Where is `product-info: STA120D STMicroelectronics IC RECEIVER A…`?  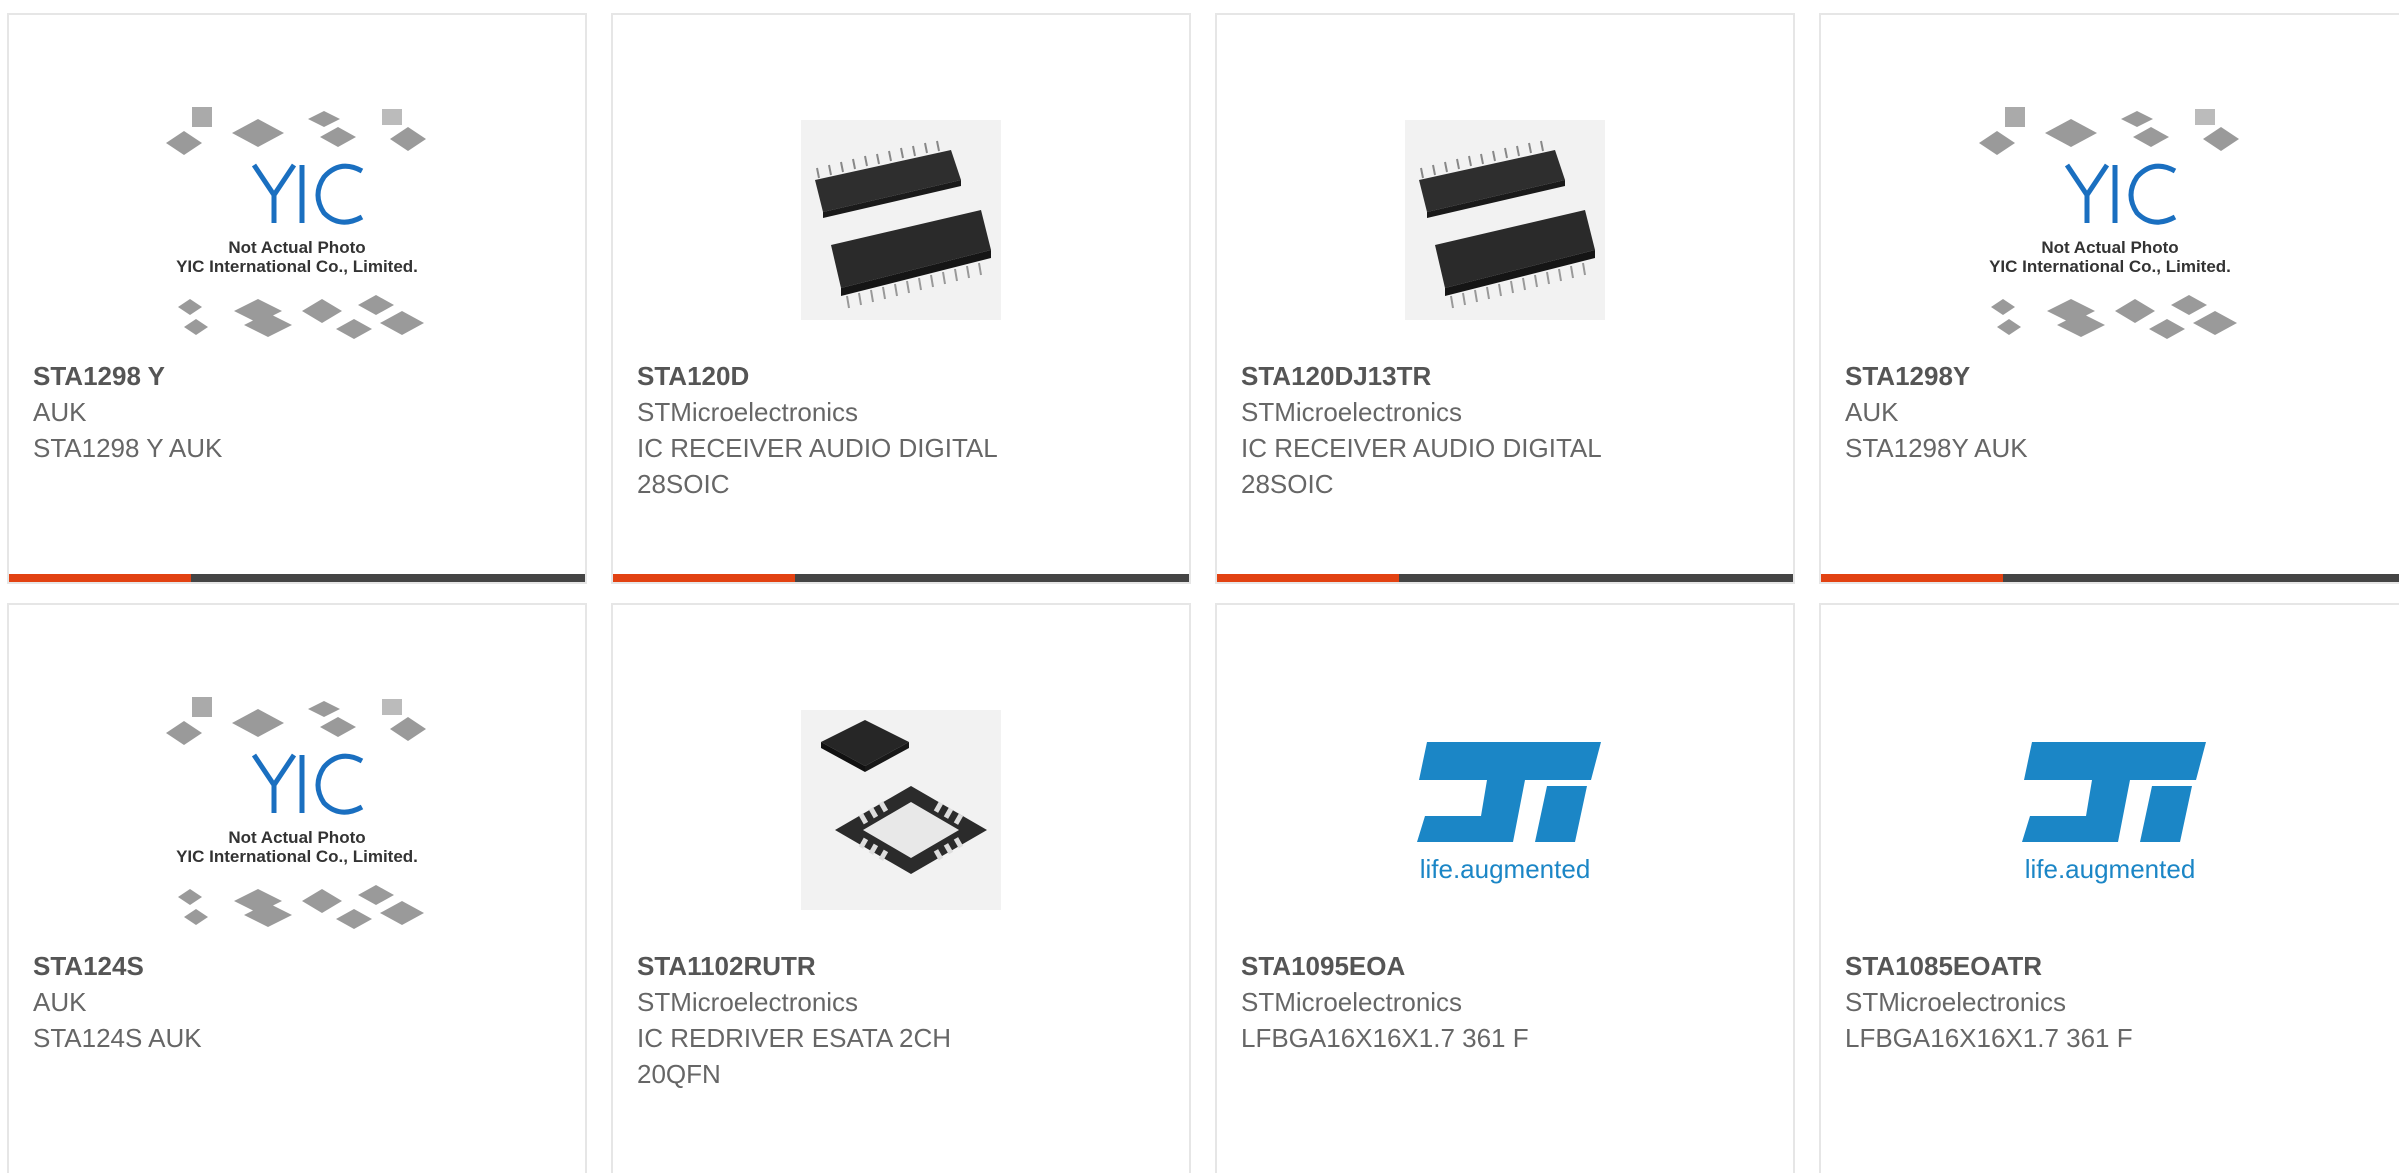
product-info: STA120D STMicroelectronics IC RECEIVER A… is located at coordinates (901, 430).